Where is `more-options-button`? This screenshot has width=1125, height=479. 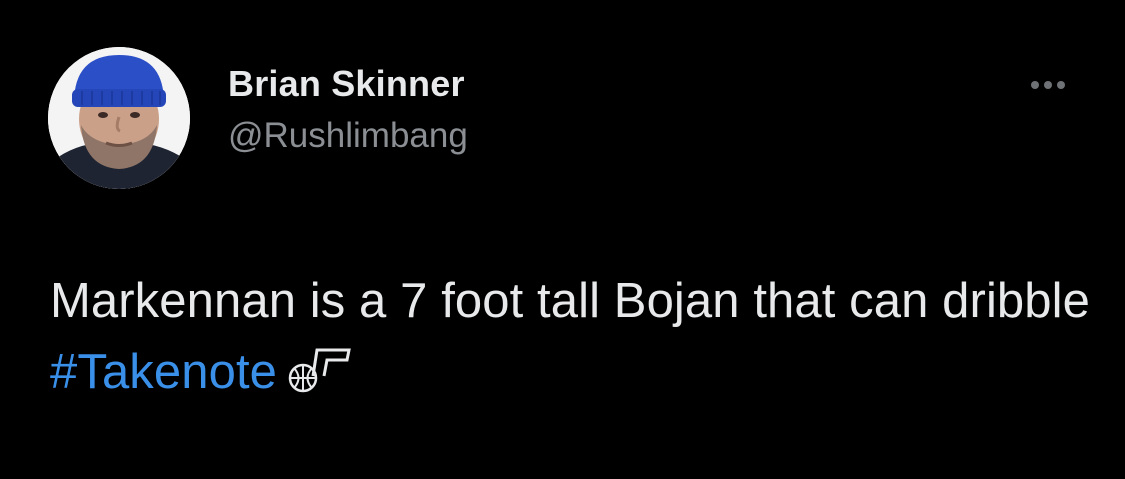
more-options-button is located at coordinates (1048, 85).